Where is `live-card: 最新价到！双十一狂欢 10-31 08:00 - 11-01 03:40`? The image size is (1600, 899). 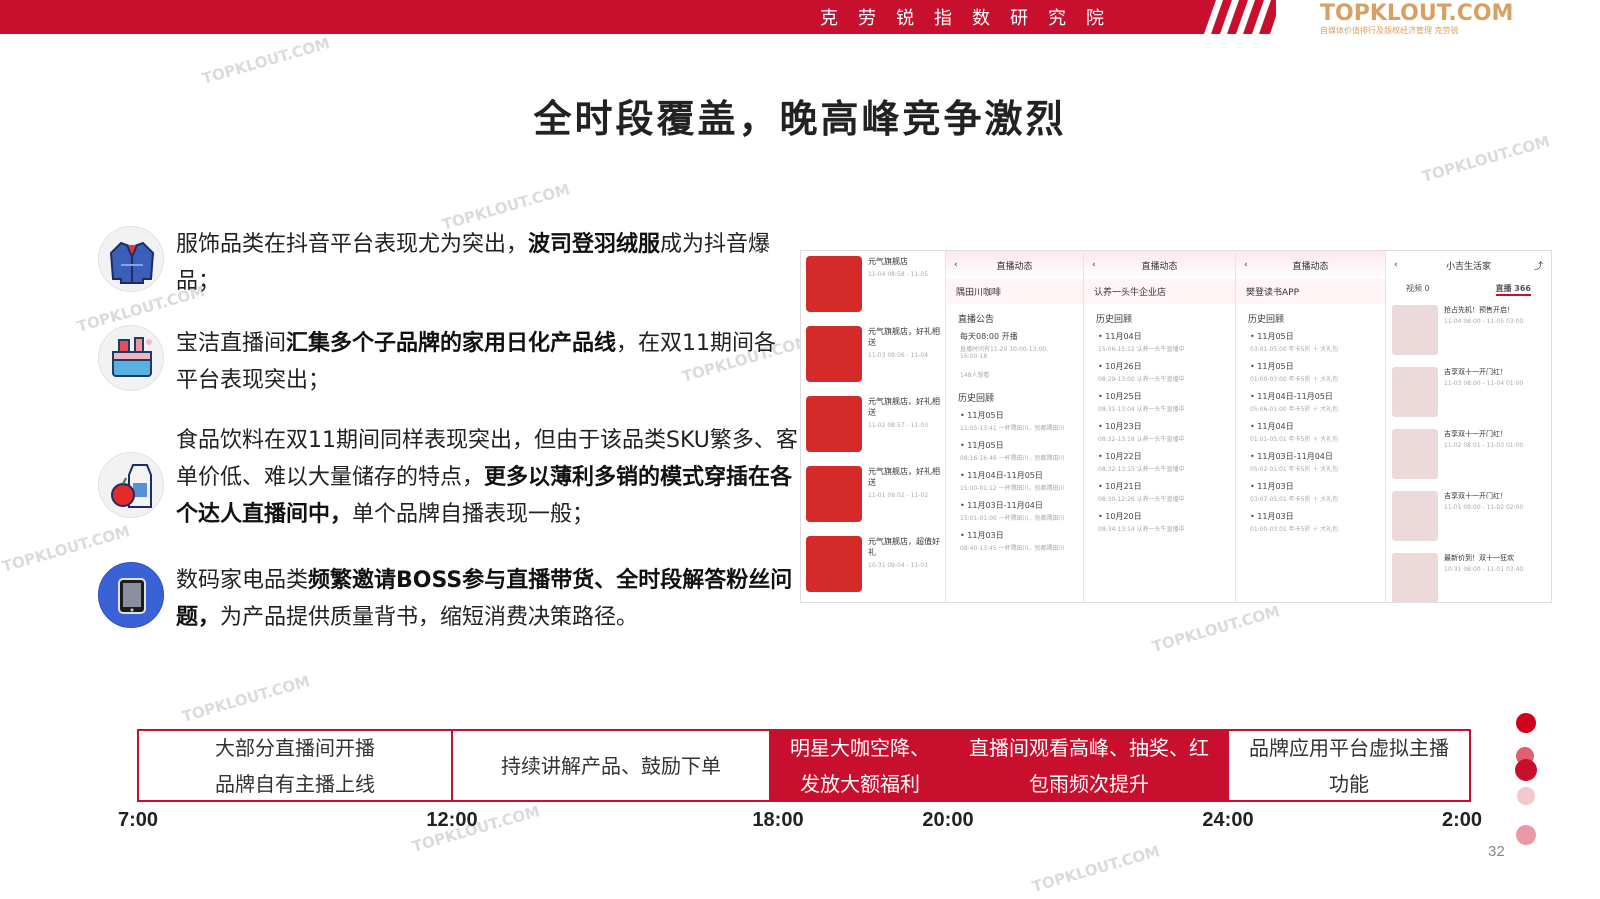 live-card: 最新价到！双十一狂欢 10-31 08:00 - 11-01 03:40 is located at coordinates (1468, 575).